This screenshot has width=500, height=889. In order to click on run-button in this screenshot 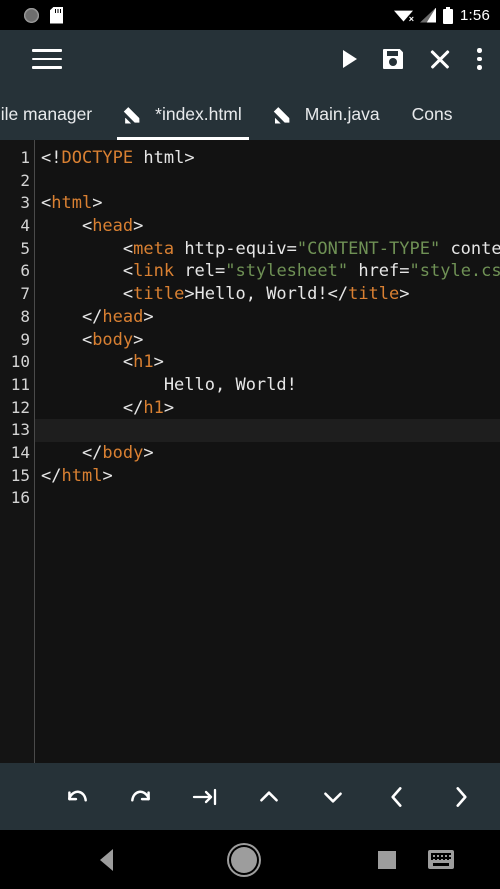, I will do `click(350, 59)`.